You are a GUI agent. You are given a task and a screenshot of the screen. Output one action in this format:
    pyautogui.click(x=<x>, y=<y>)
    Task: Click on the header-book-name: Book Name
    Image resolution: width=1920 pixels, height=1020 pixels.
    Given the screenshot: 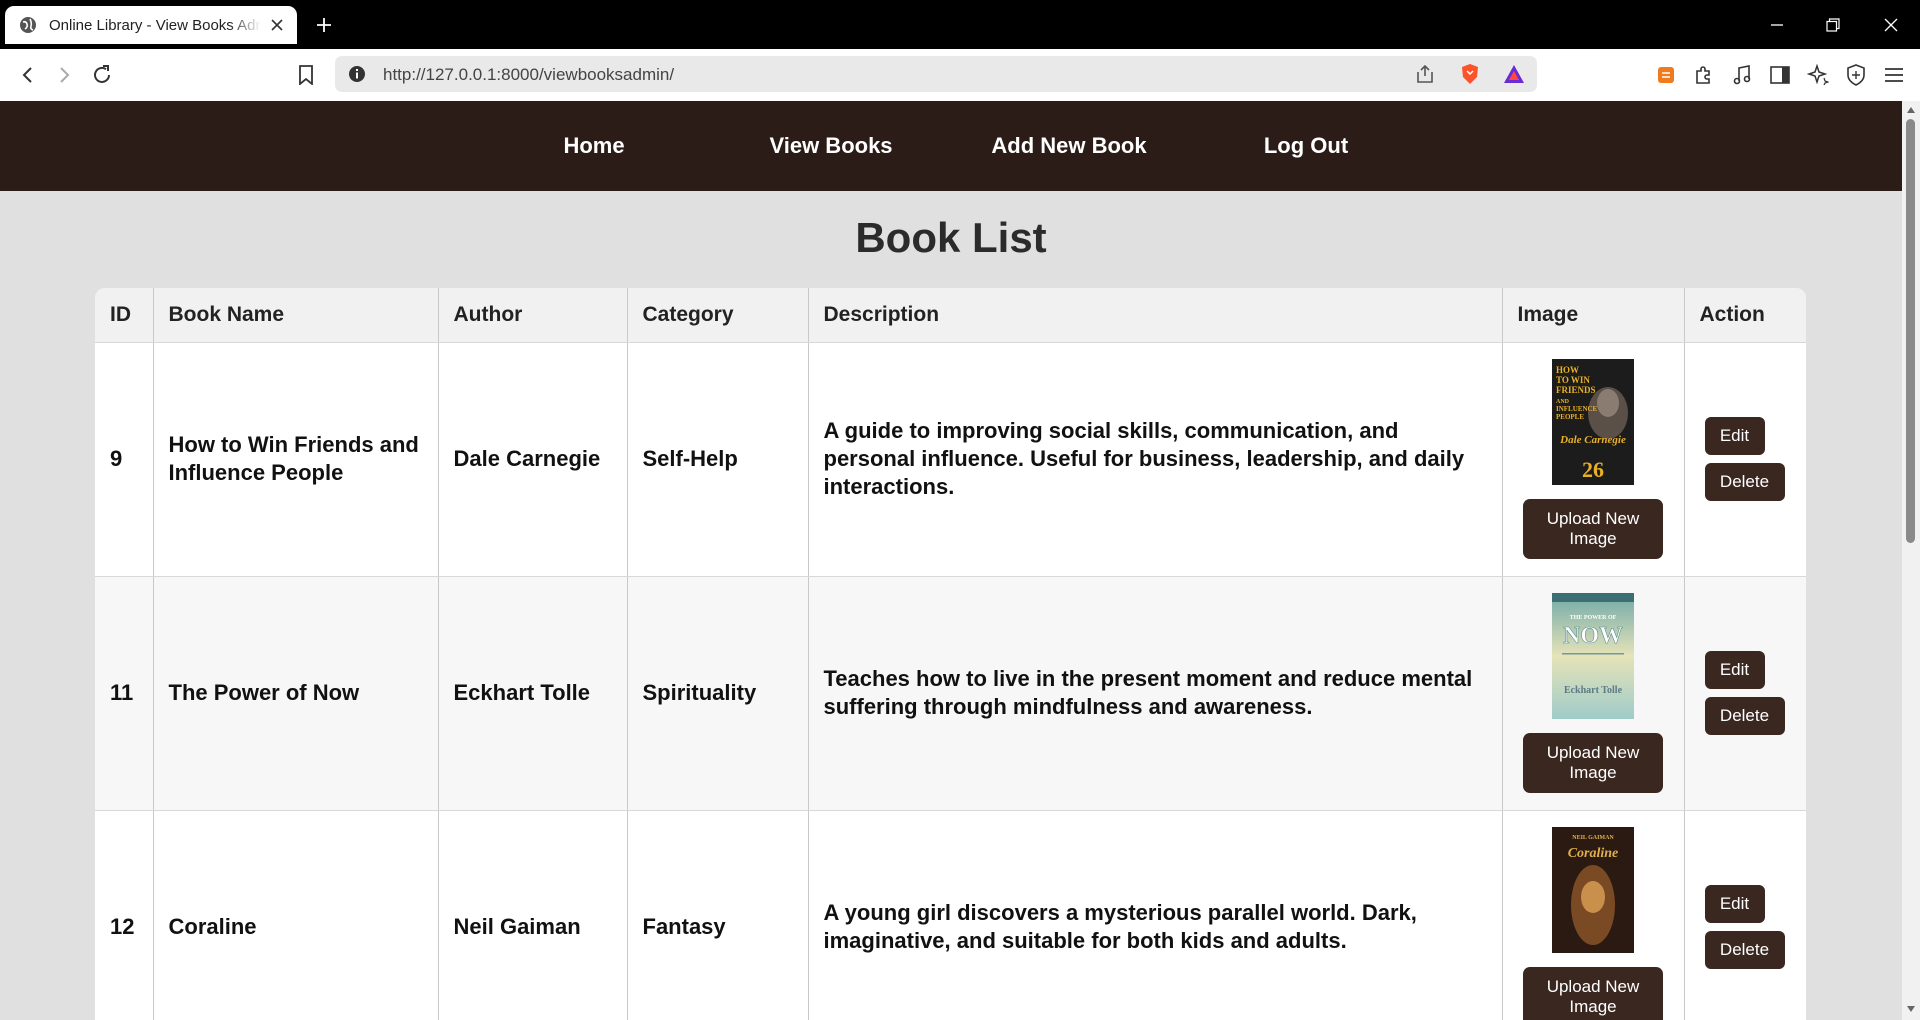 What is the action you would take?
    pyautogui.click(x=296, y=315)
    